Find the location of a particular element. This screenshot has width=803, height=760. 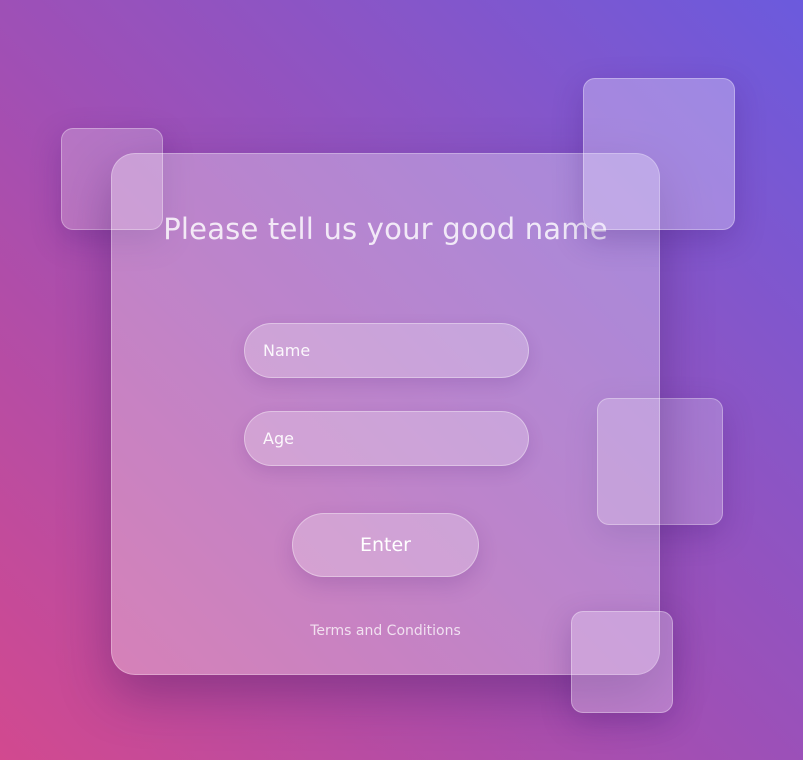

enter-button: Enter is located at coordinates (385, 545).